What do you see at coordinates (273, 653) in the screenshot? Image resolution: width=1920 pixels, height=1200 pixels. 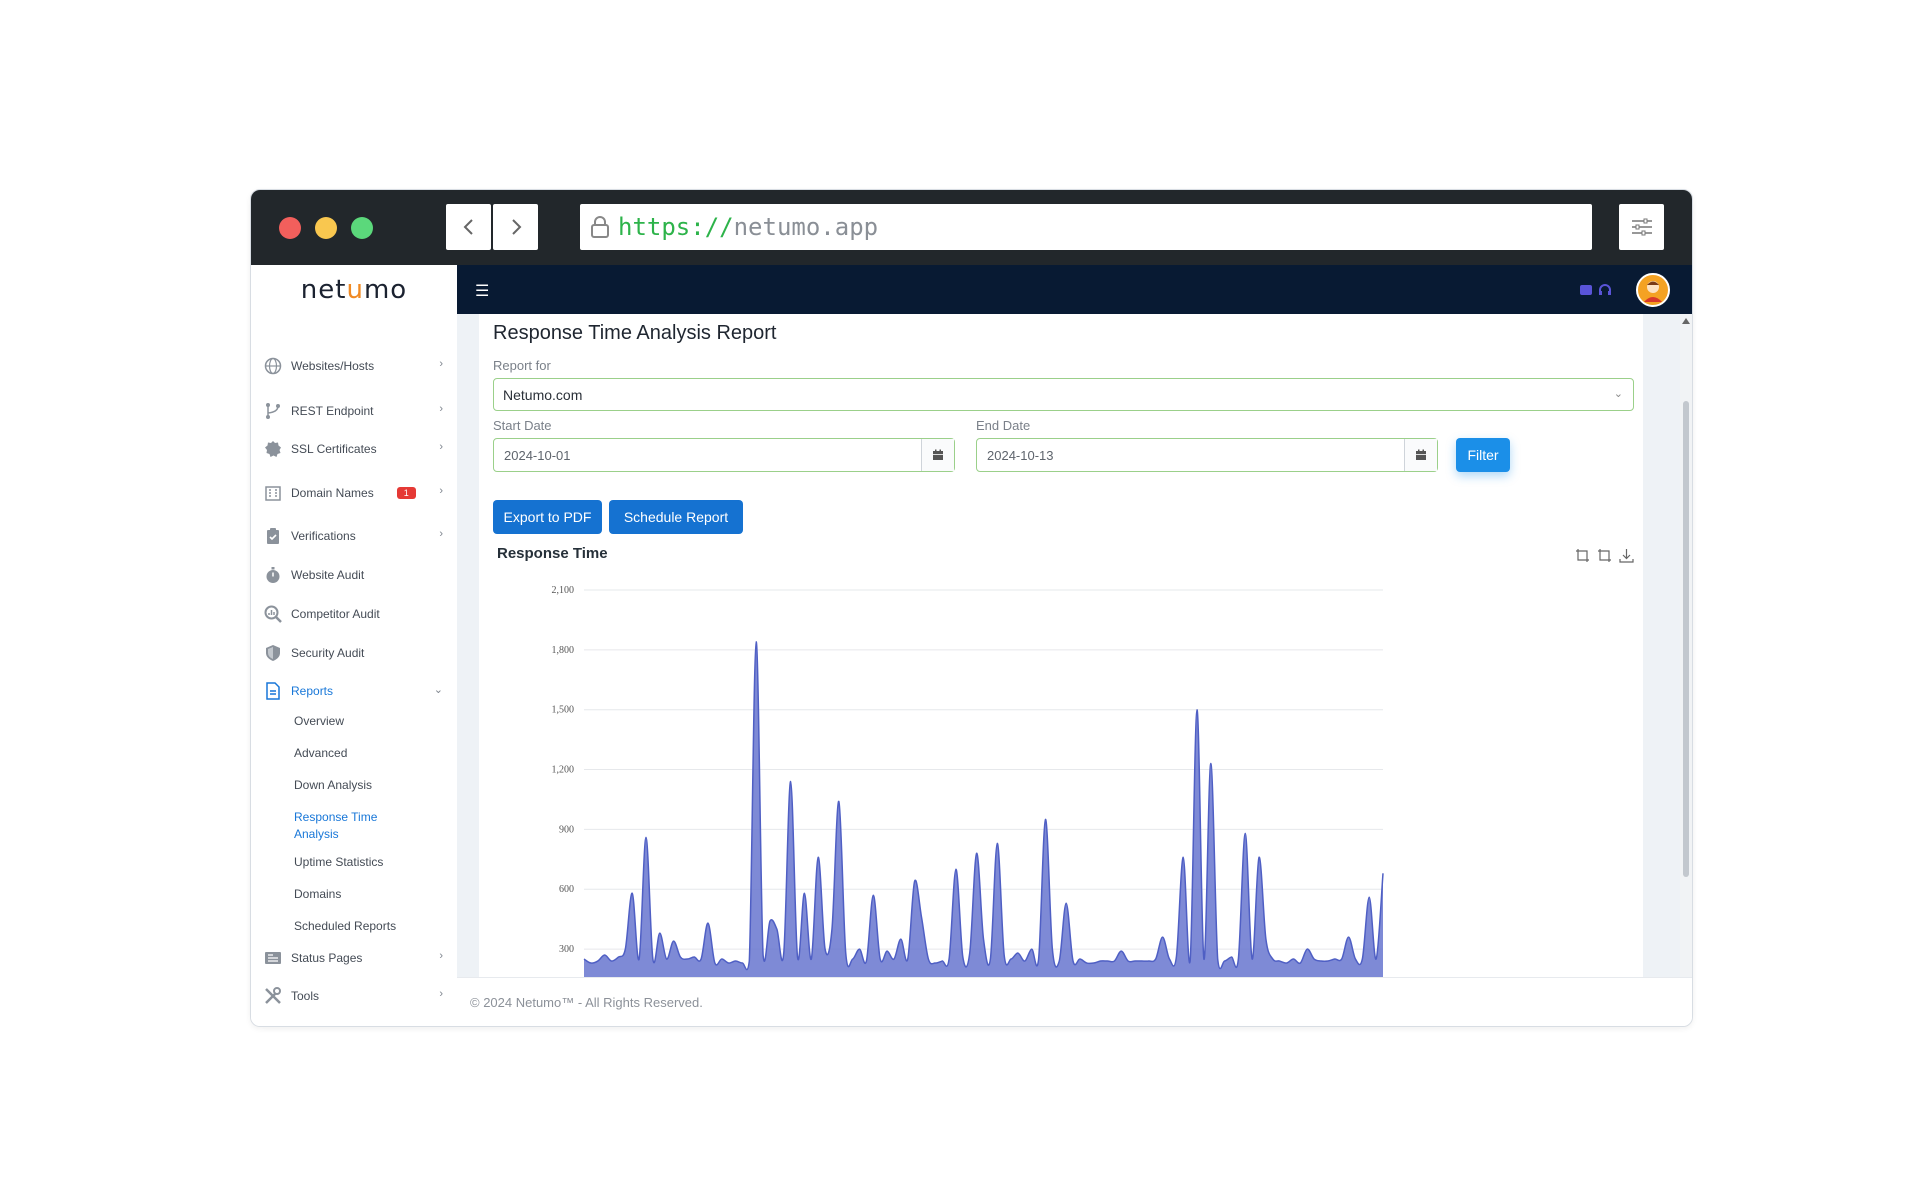 I see `shield-icon` at bounding box center [273, 653].